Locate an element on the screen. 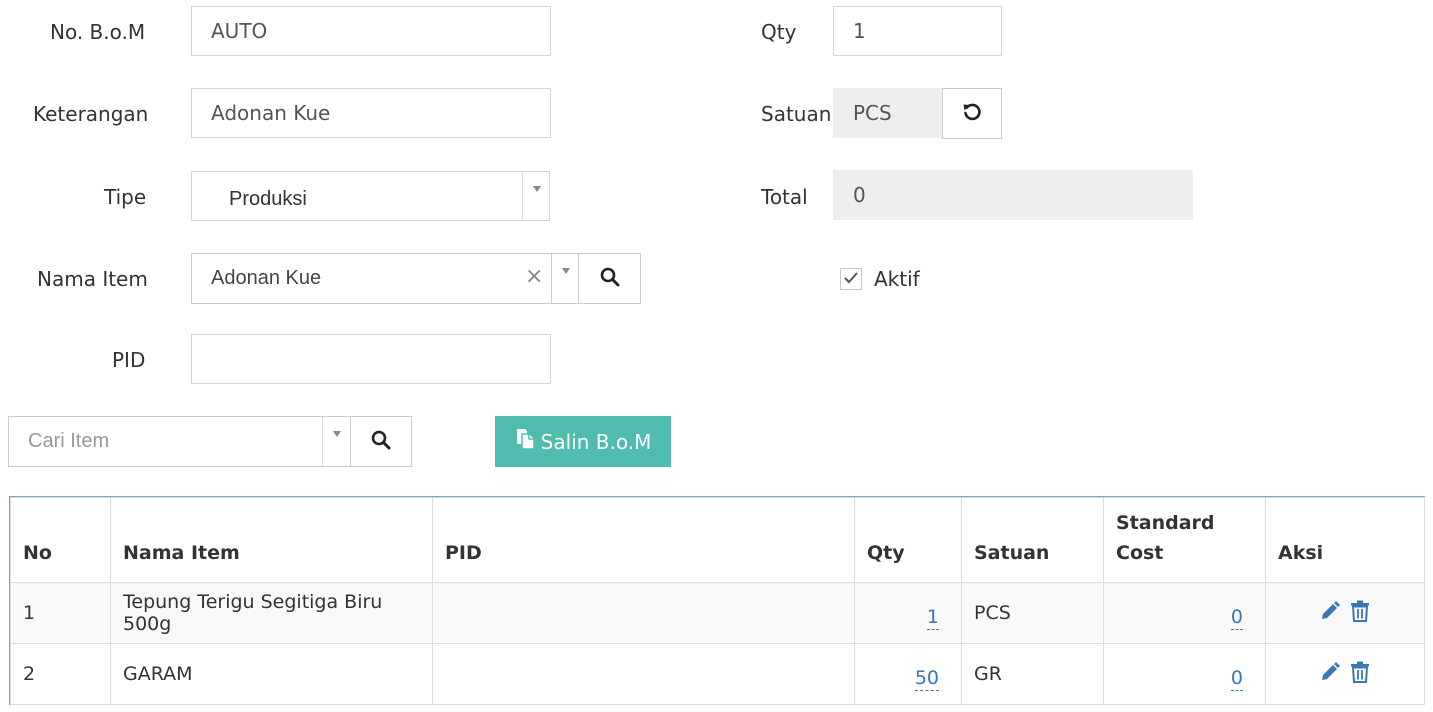 This screenshot has width=1433, height=712. salin-bom-button: Salin B.o.M is located at coordinates (583, 441).